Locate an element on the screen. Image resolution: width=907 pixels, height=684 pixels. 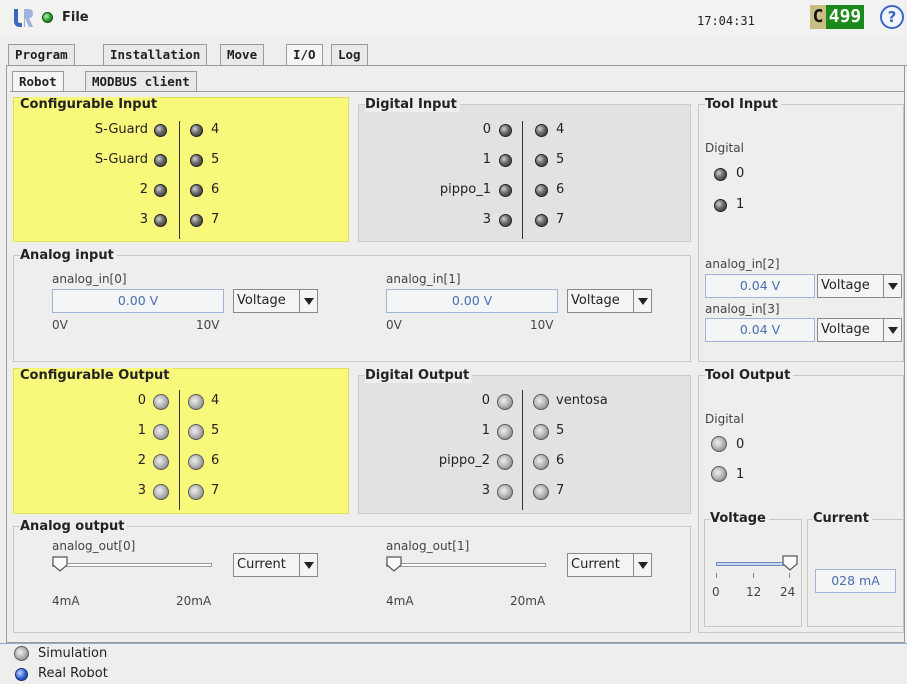
dig-in-label: 4 is located at coordinates (560, 129).